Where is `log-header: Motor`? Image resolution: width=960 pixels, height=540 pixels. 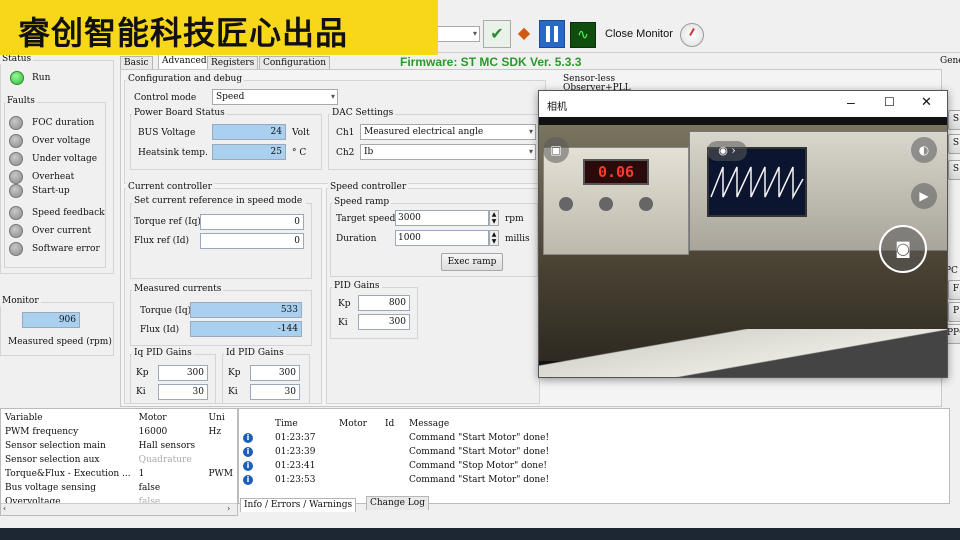 log-header: Motor is located at coordinates (353, 424).